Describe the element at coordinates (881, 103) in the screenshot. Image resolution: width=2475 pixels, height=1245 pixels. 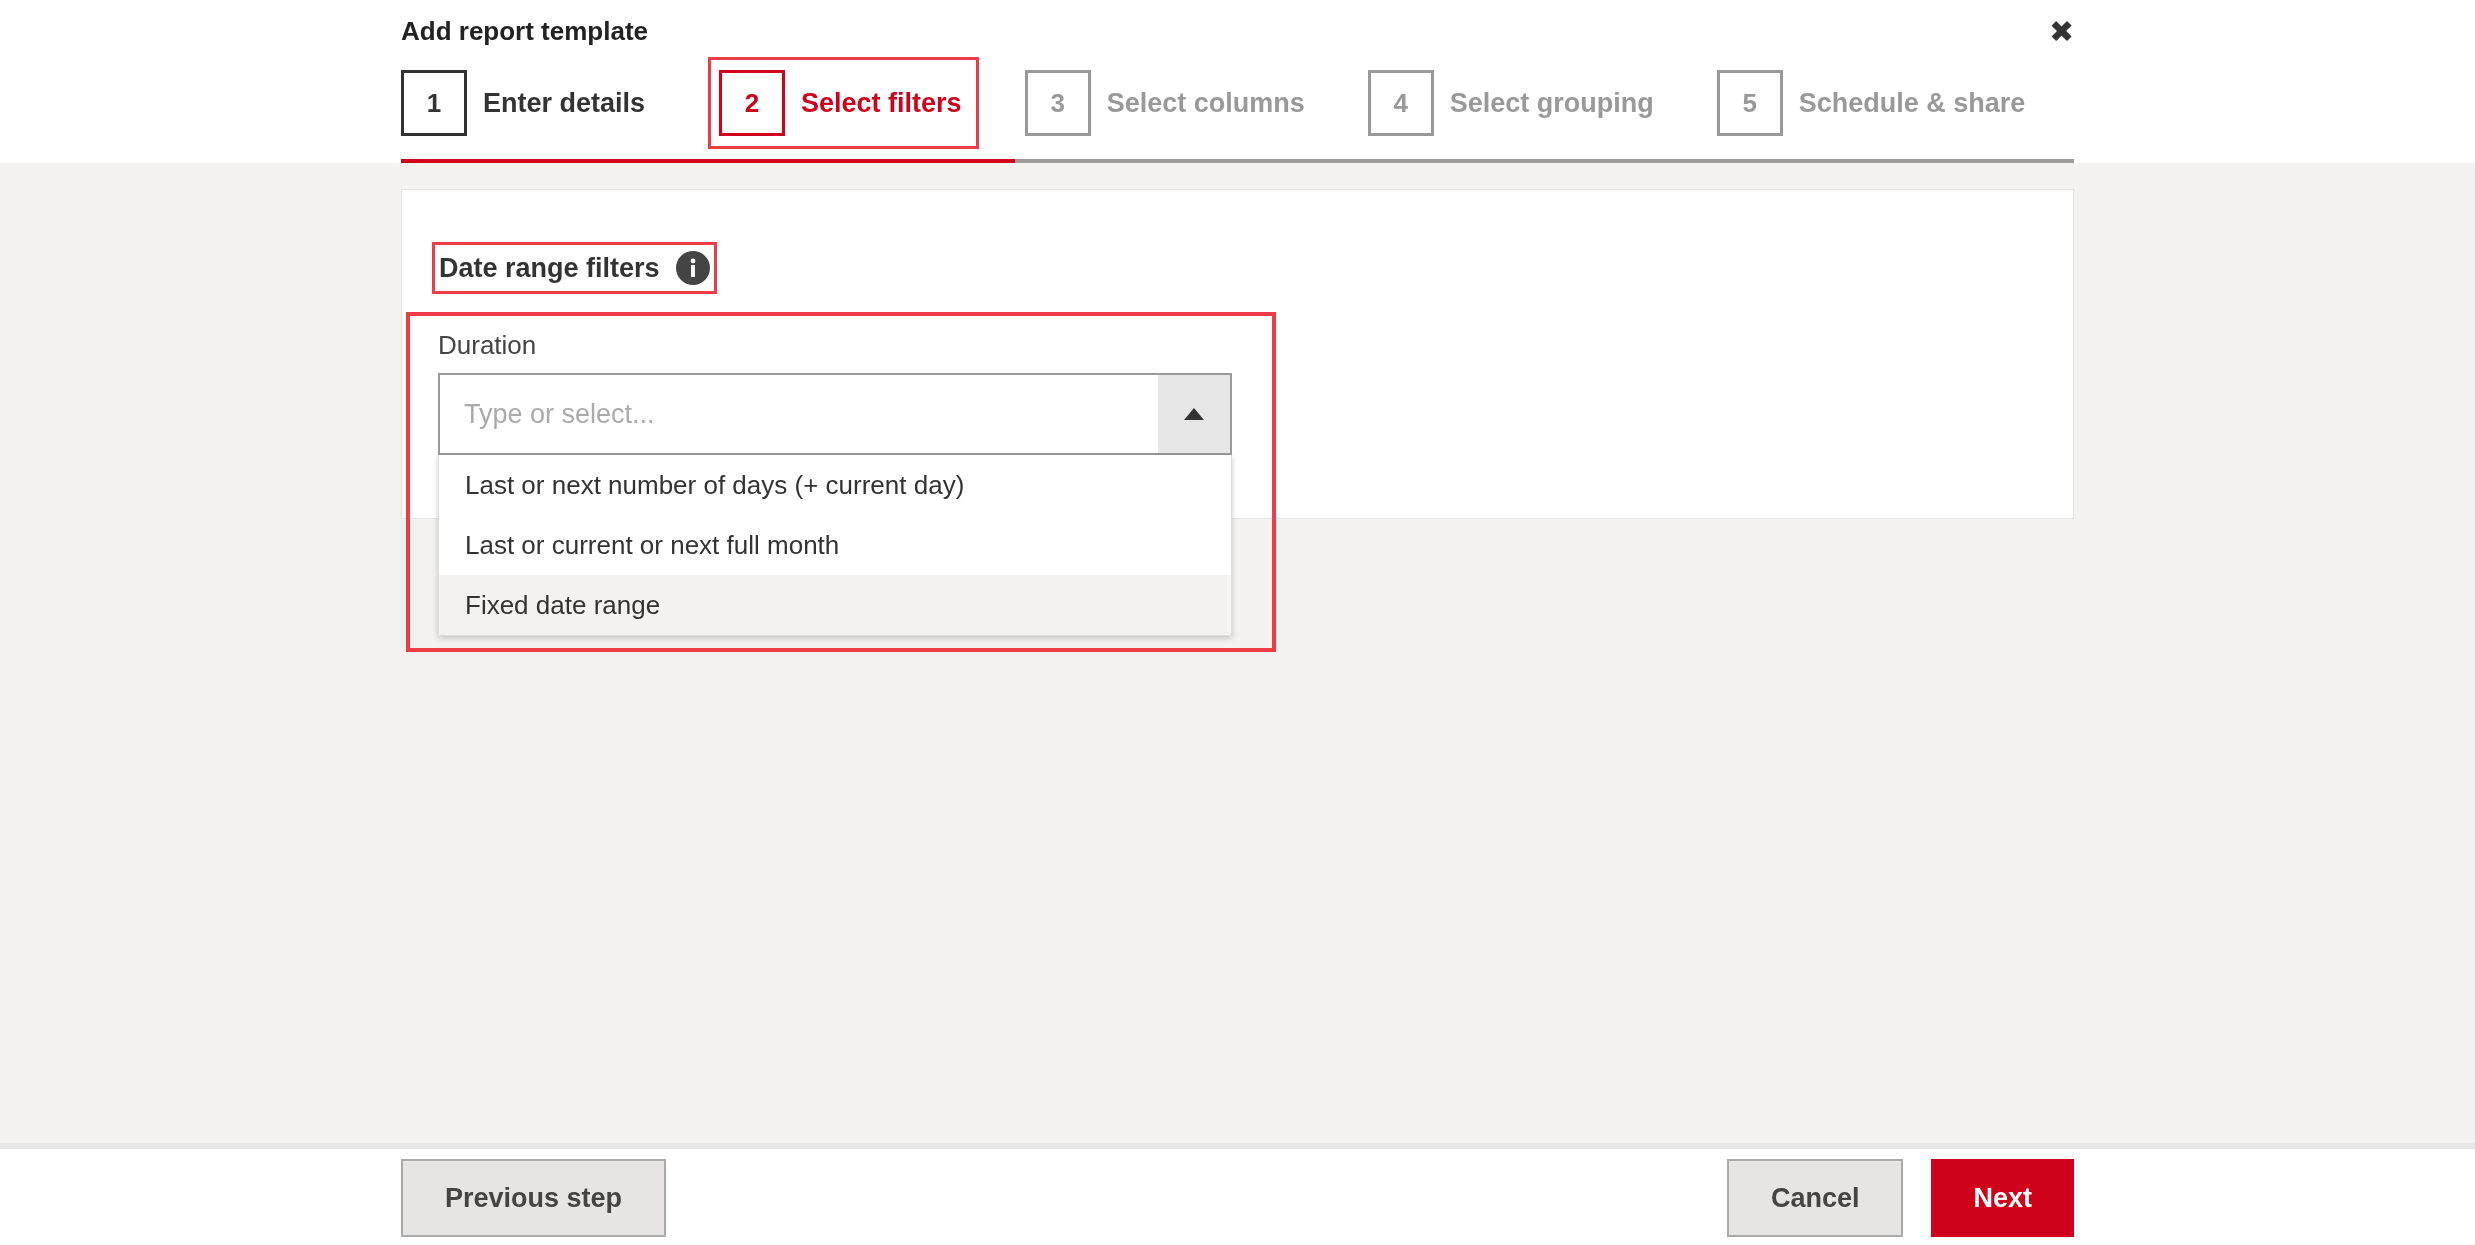
I see `step-label: Select filters` at that location.